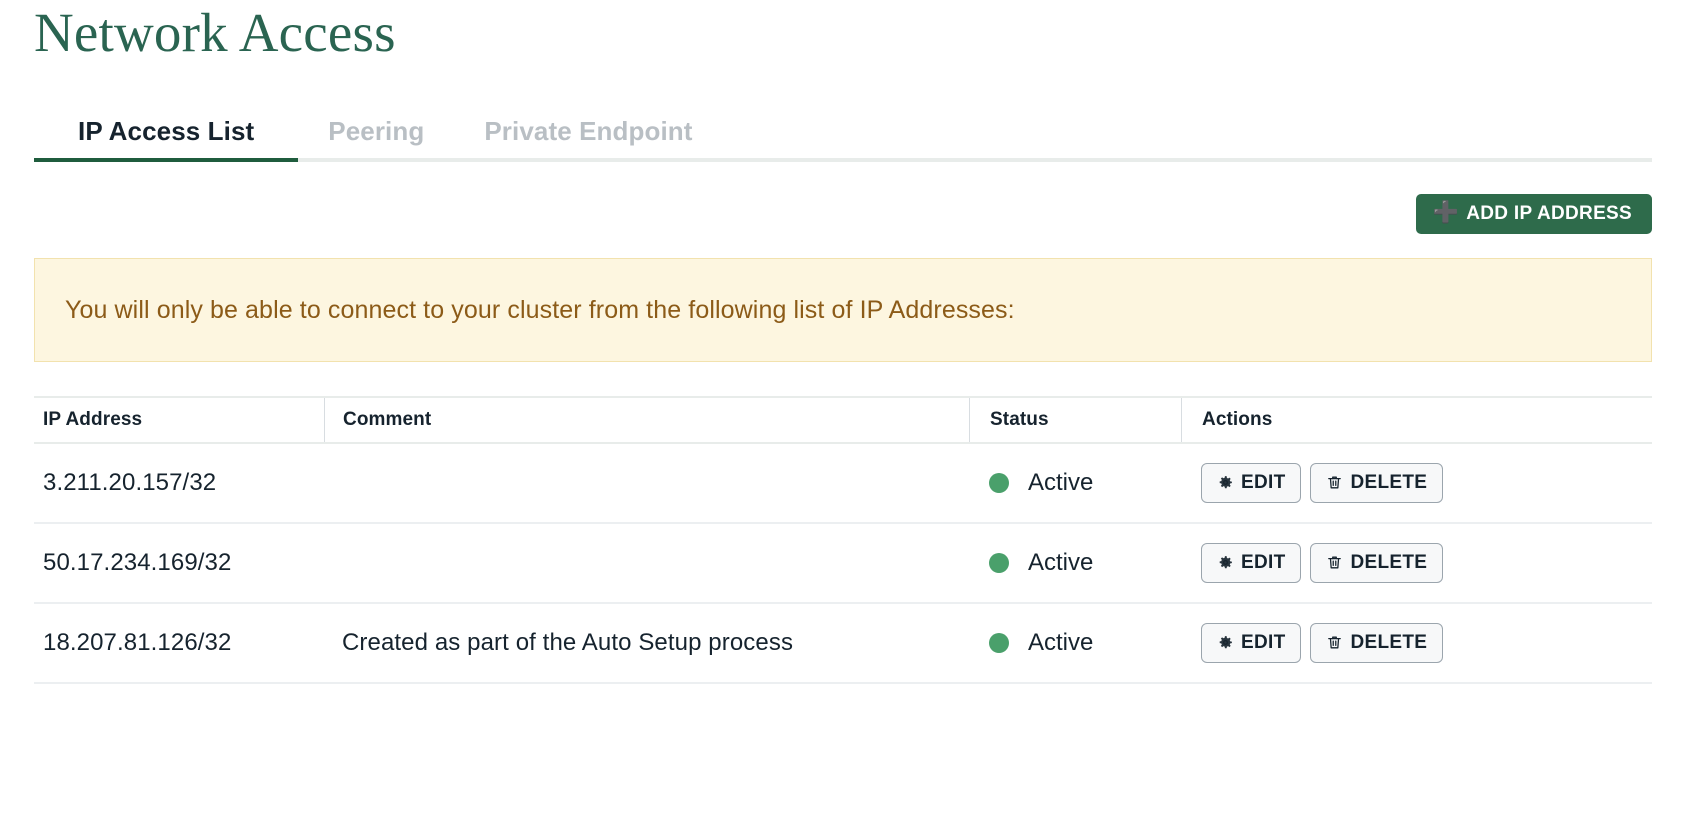  I want to click on toolbar: ➕ ADD IP ADDRESS, so click(843, 213).